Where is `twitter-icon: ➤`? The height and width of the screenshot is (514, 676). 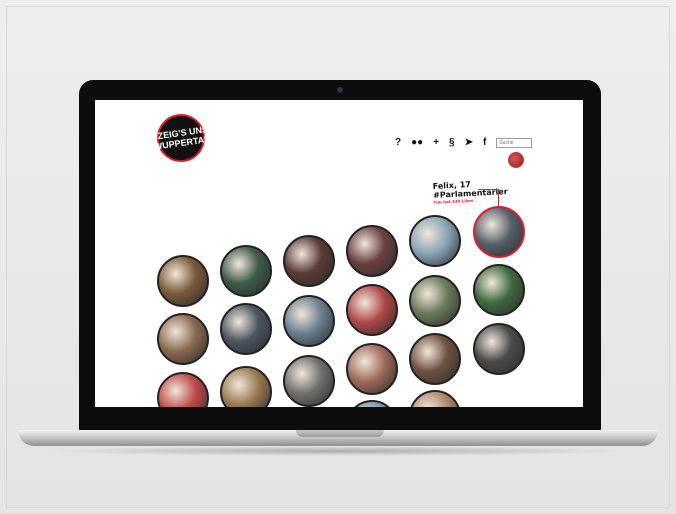 twitter-icon: ➤ is located at coordinates (469, 142).